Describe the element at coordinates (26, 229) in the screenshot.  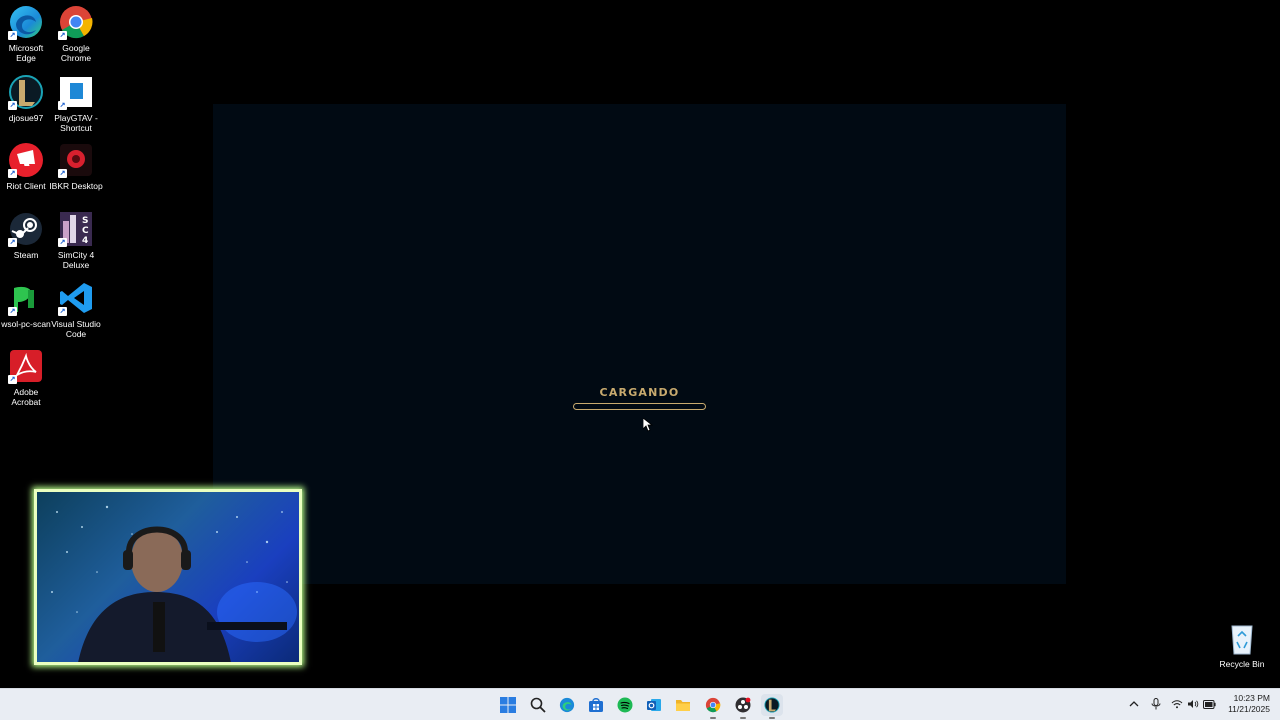
I see `steam-icon: ↗` at that location.